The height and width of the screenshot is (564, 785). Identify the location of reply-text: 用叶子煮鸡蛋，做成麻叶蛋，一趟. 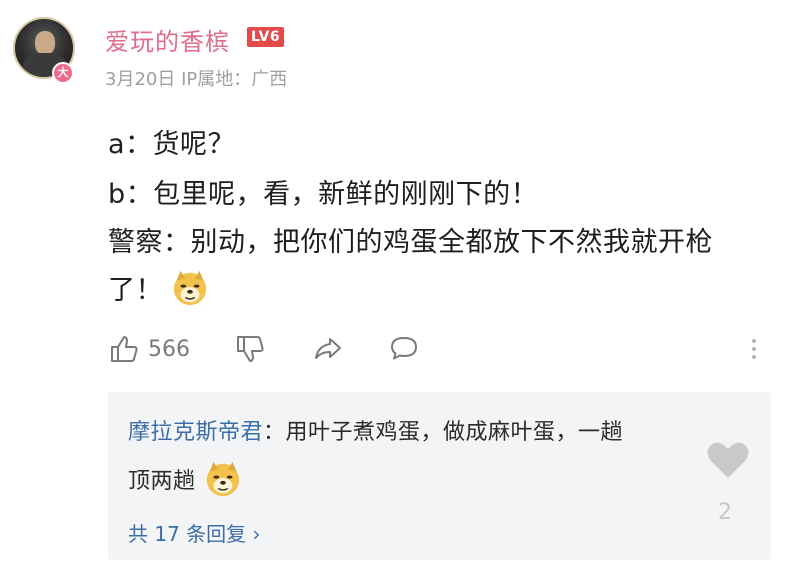
(454, 432).